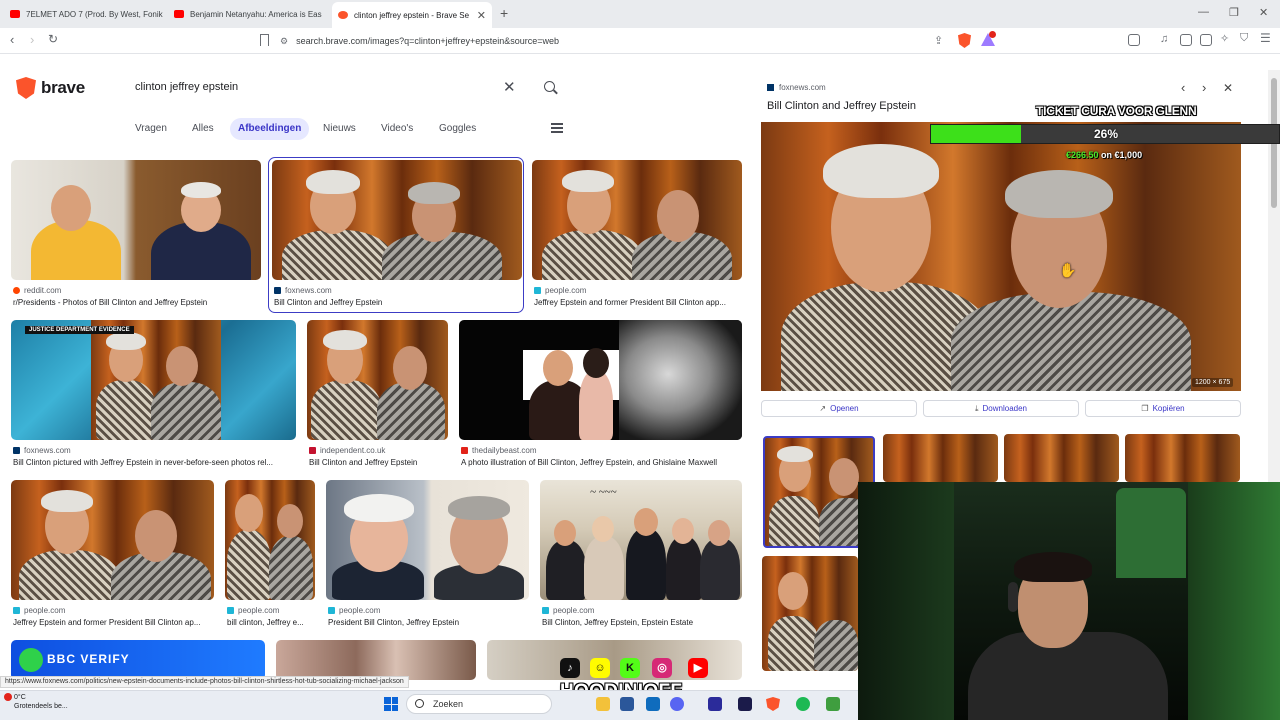 Image resolution: width=1280 pixels, height=720 pixels. What do you see at coordinates (1234, 12) in the screenshot?
I see `maximize-icon: ❐` at bounding box center [1234, 12].